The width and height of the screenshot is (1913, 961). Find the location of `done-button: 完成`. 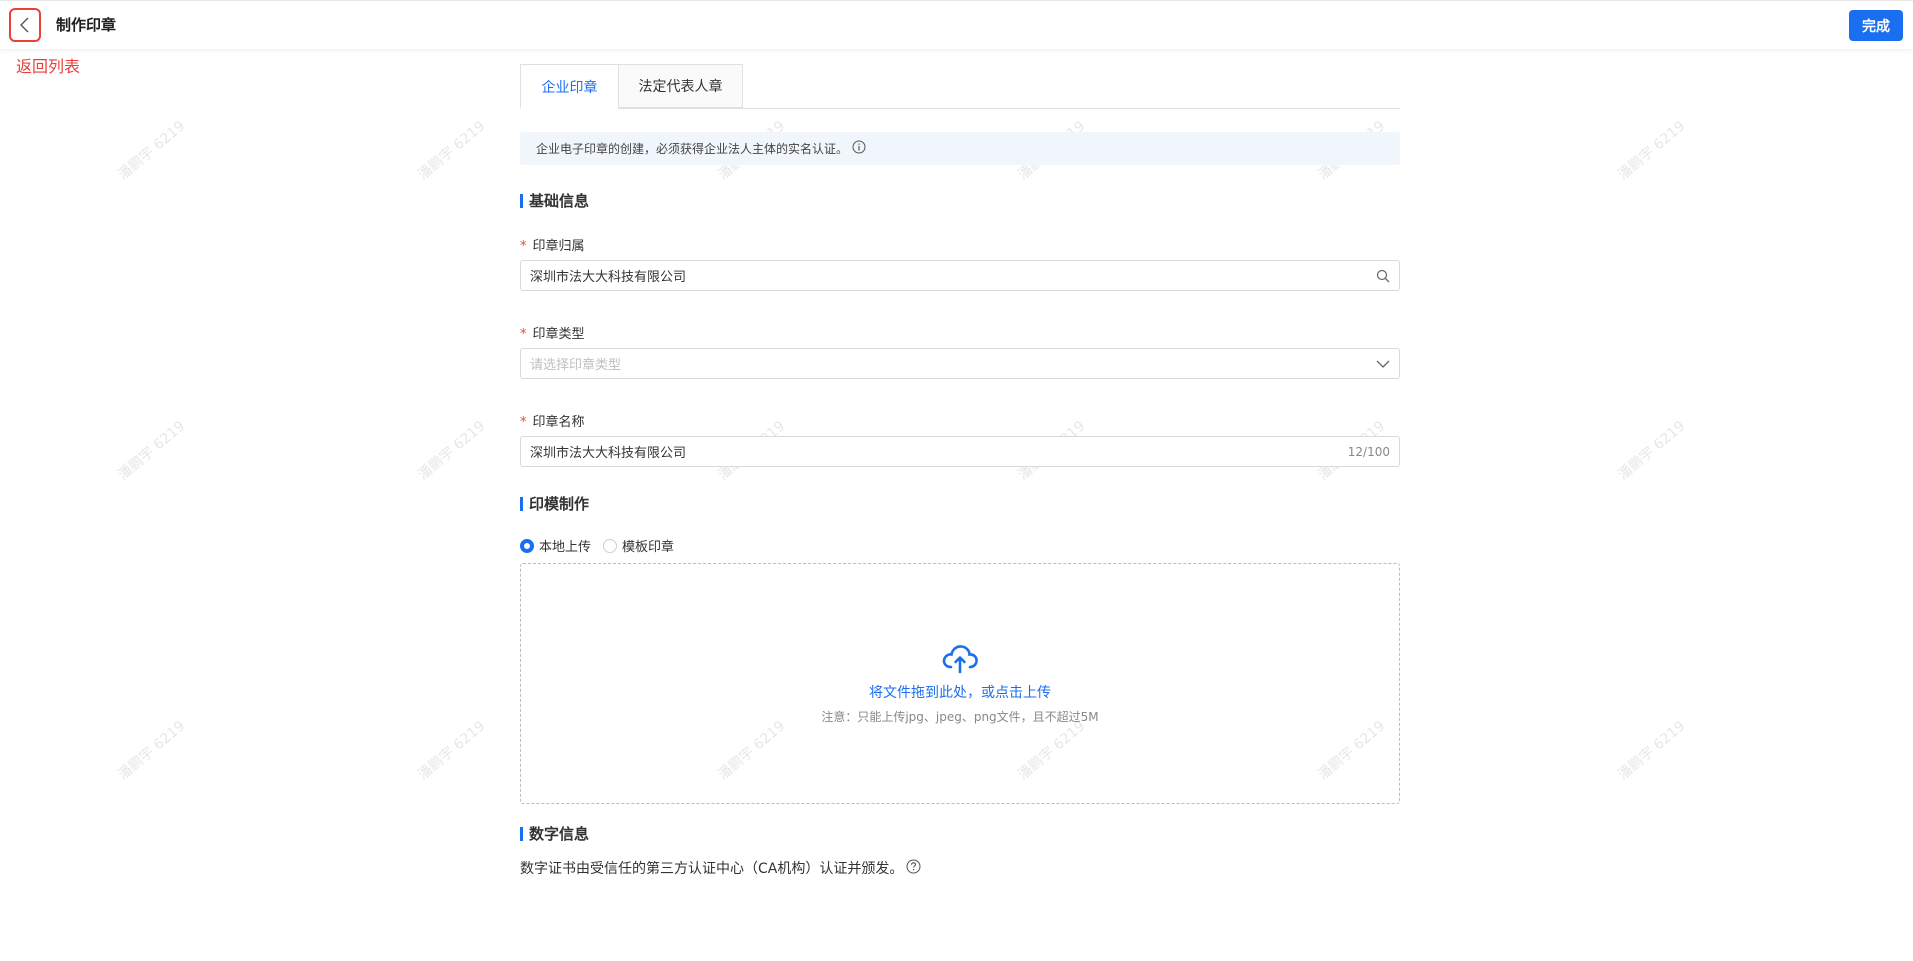

done-button: 完成 is located at coordinates (1876, 25).